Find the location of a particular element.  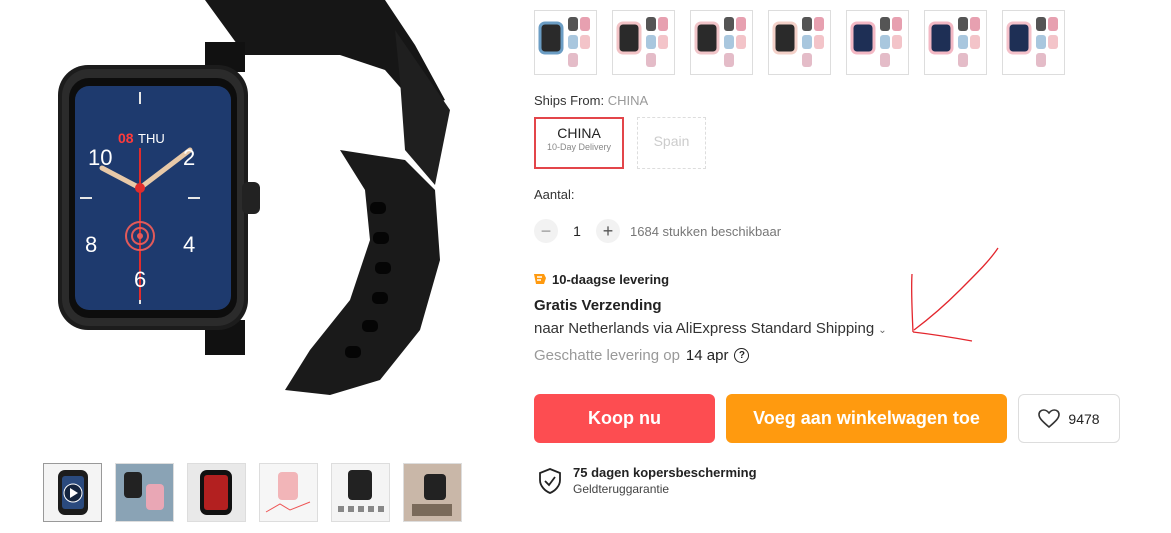

ship-option-sub: 10-Day Delivery is located at coordinates (579, 147).